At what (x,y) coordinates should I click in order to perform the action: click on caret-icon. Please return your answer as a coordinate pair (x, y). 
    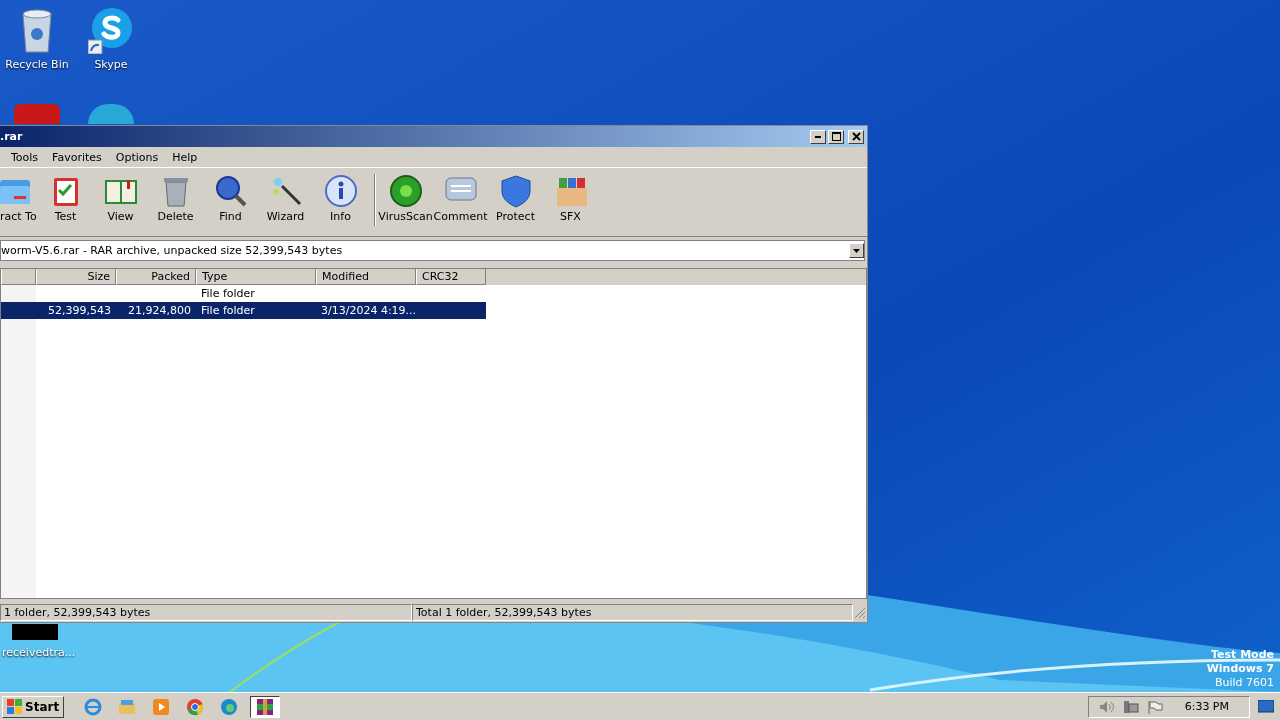
    Looking at the image, I should click on (856, 250).